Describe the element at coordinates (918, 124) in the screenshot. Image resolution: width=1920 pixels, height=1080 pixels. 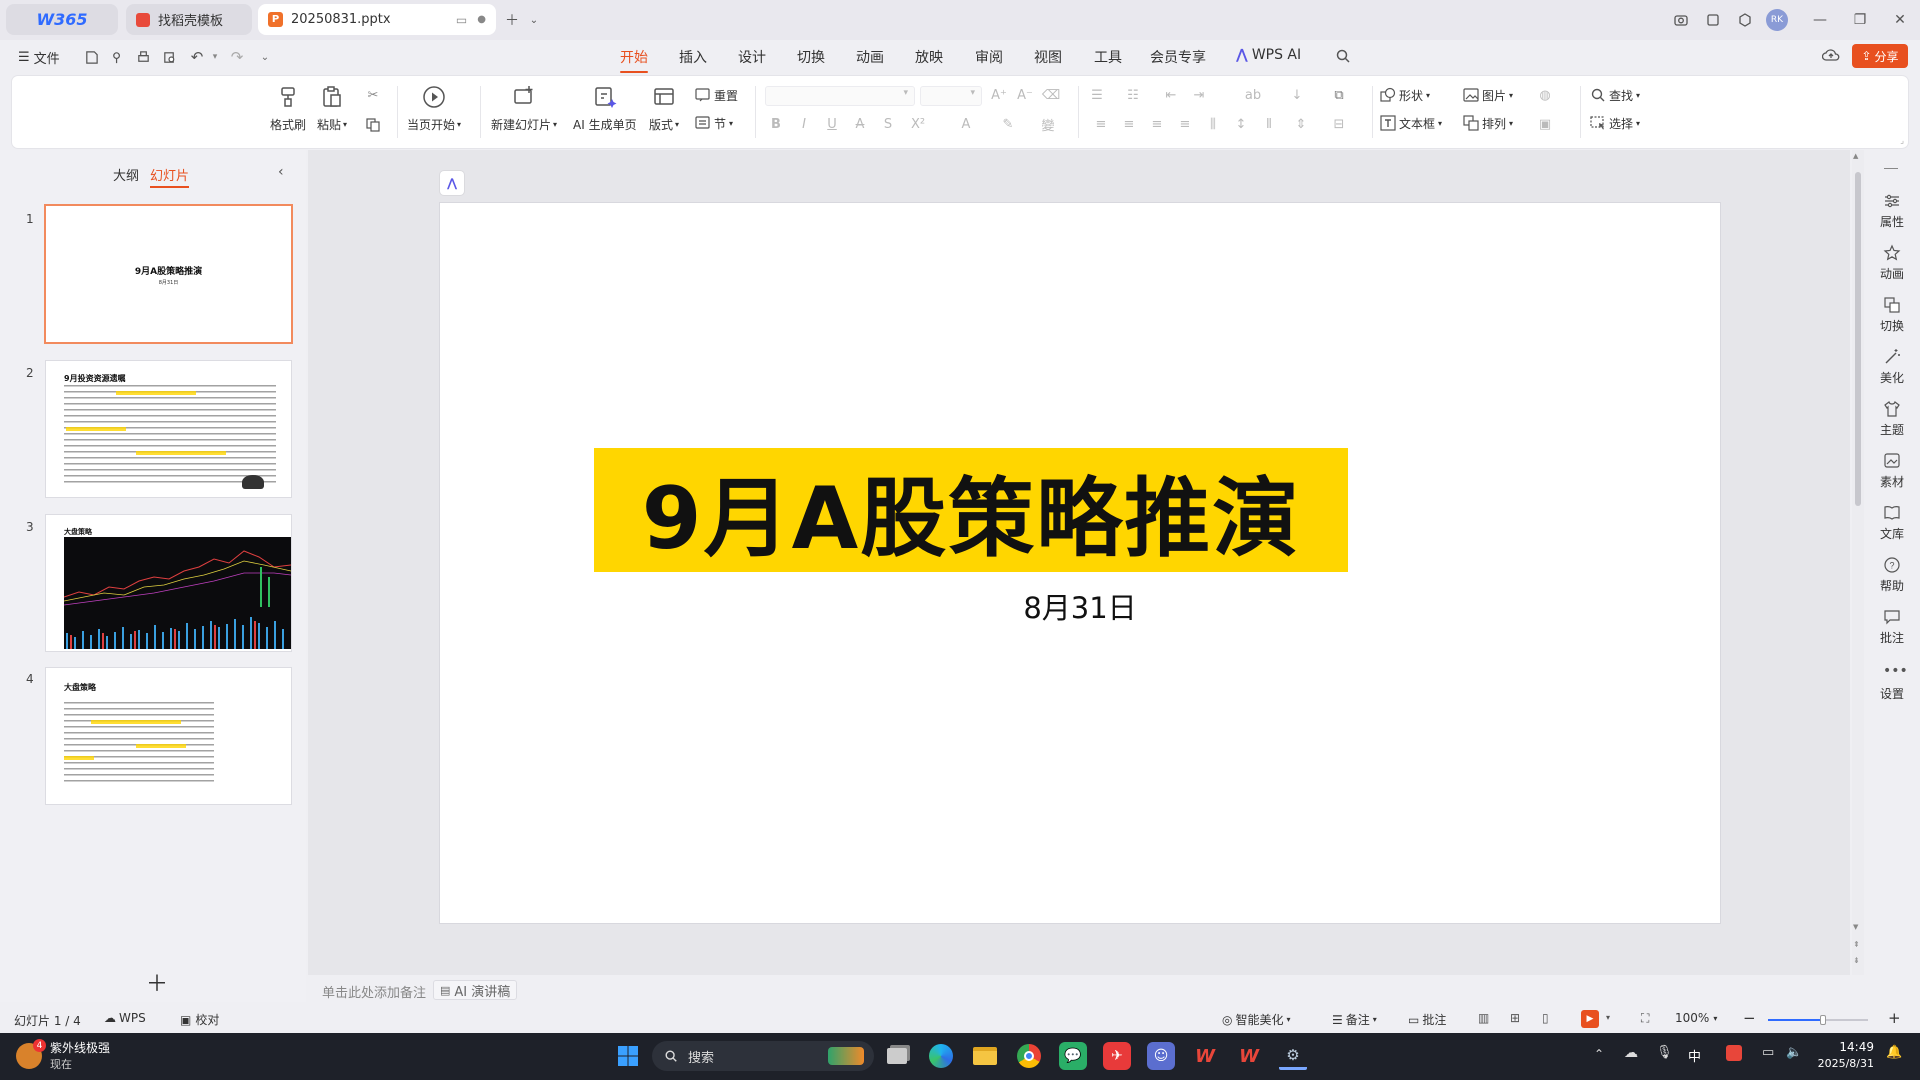
I see `superscript-icon: X²` at that location.